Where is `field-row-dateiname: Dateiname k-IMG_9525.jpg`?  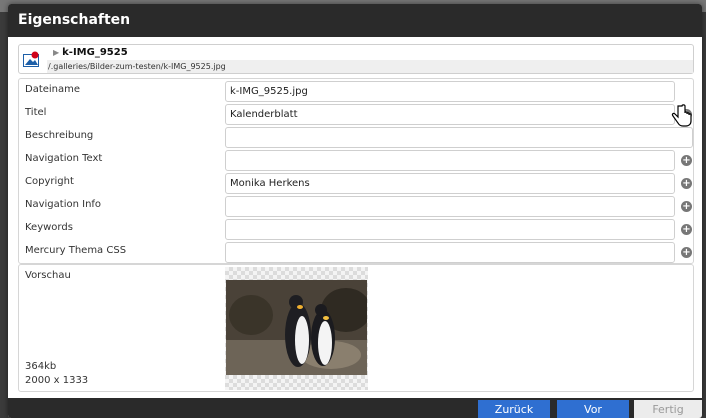 field-row-dateiname: Dateiname k-IMG_9525.jpg is located at coordinates (357, 91).